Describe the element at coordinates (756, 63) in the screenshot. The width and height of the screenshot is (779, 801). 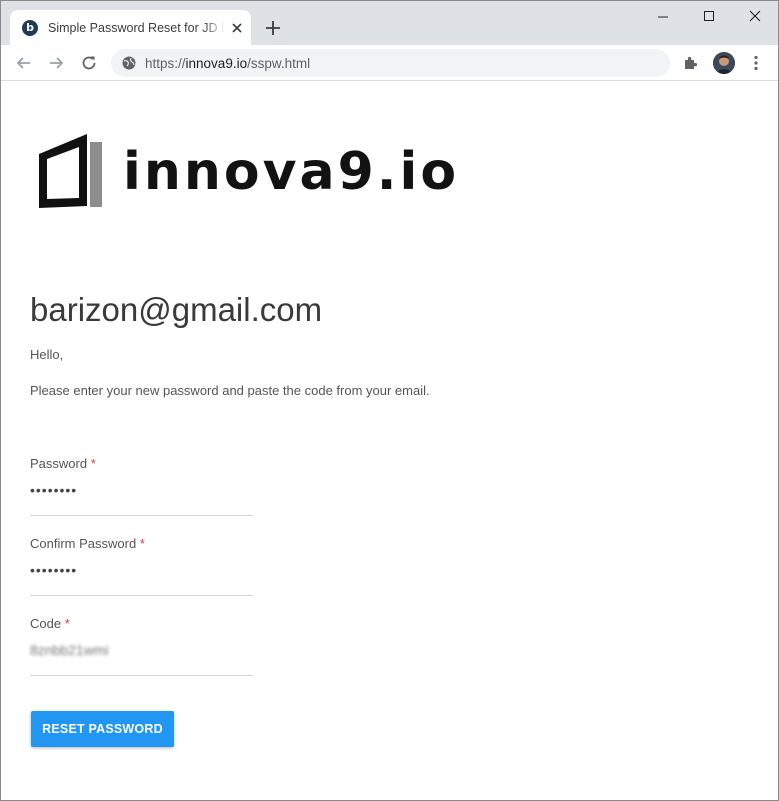
I see `more-menu-icon` at that location.